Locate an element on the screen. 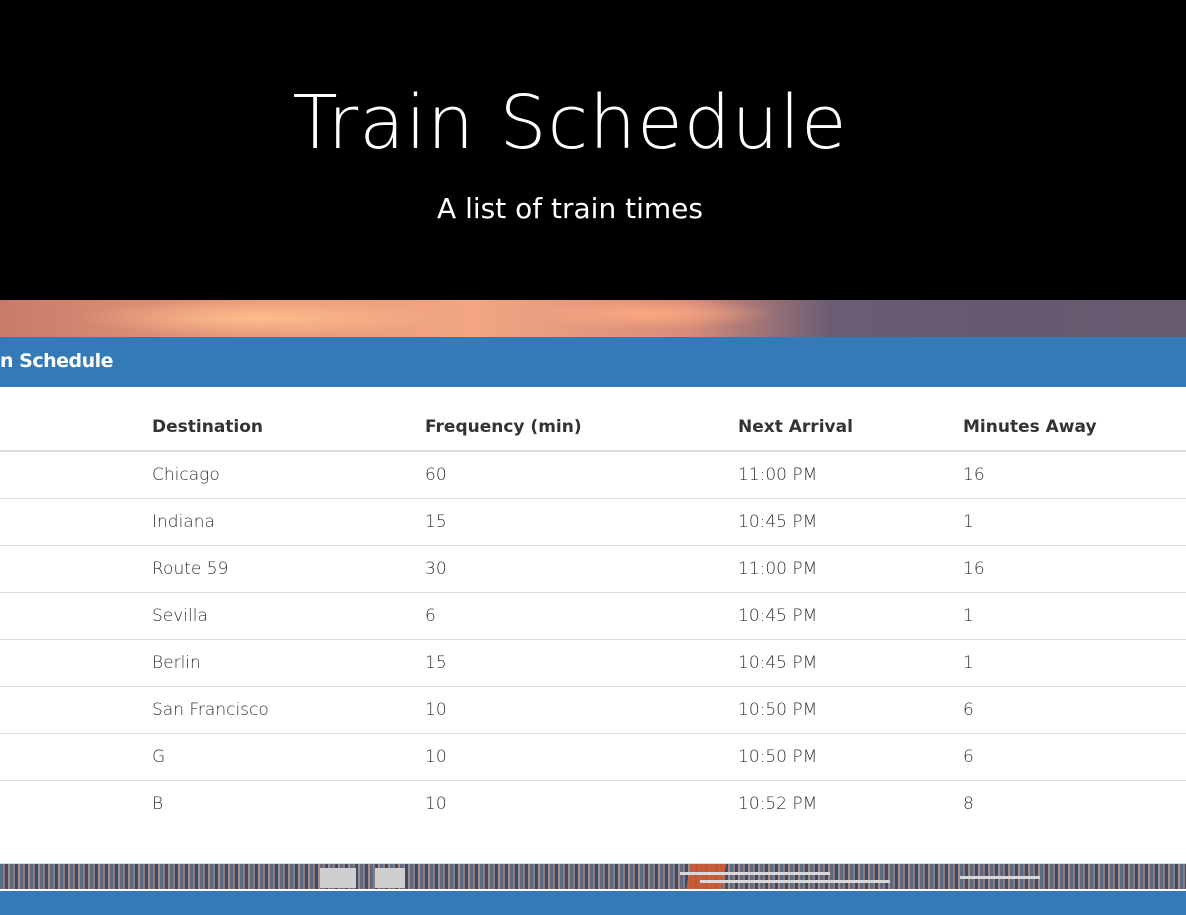 The height and width of the screenshot is (915, 1186). cell-minutes-away: 8 is located at coordinates (968, 804).